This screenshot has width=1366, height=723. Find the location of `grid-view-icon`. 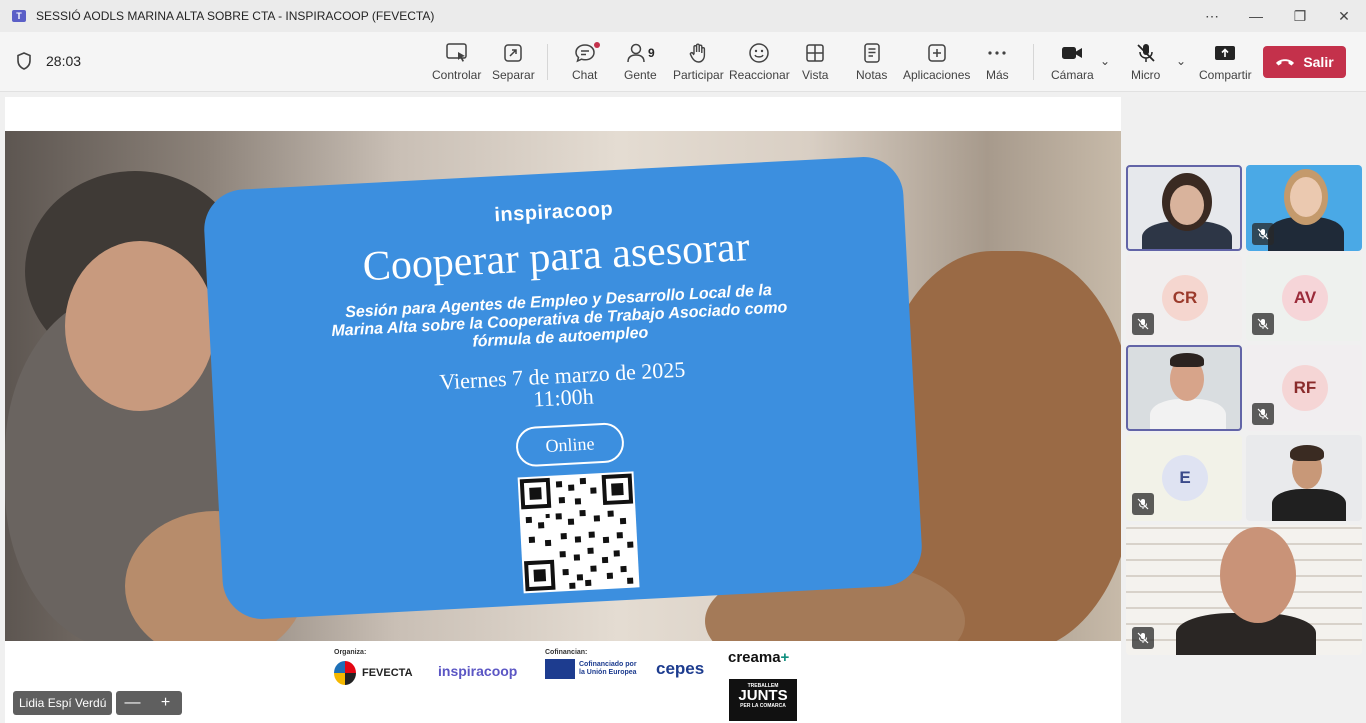

grid-view-icon is located at coordinates (815, 53).